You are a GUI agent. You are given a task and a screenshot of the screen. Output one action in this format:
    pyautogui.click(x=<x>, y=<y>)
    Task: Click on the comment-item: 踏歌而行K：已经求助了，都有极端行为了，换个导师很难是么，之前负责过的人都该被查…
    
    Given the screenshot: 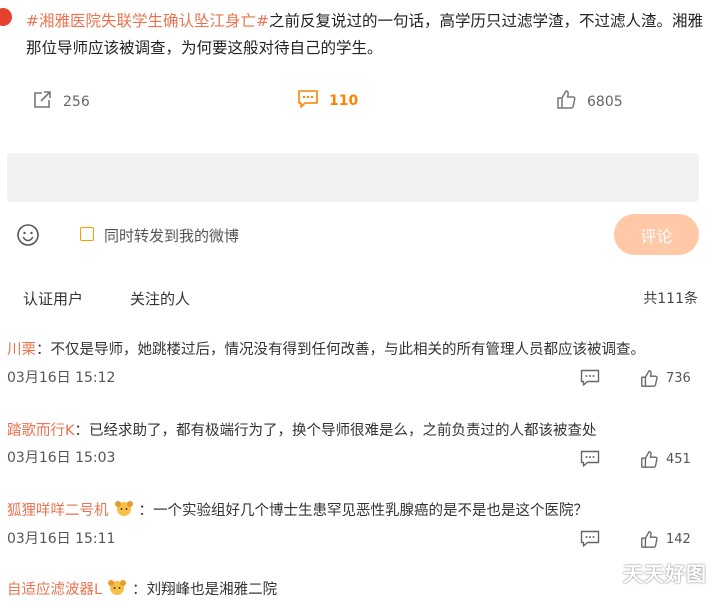 What is the action you would take?
    pyautogui.click(x=302, y=429)
    